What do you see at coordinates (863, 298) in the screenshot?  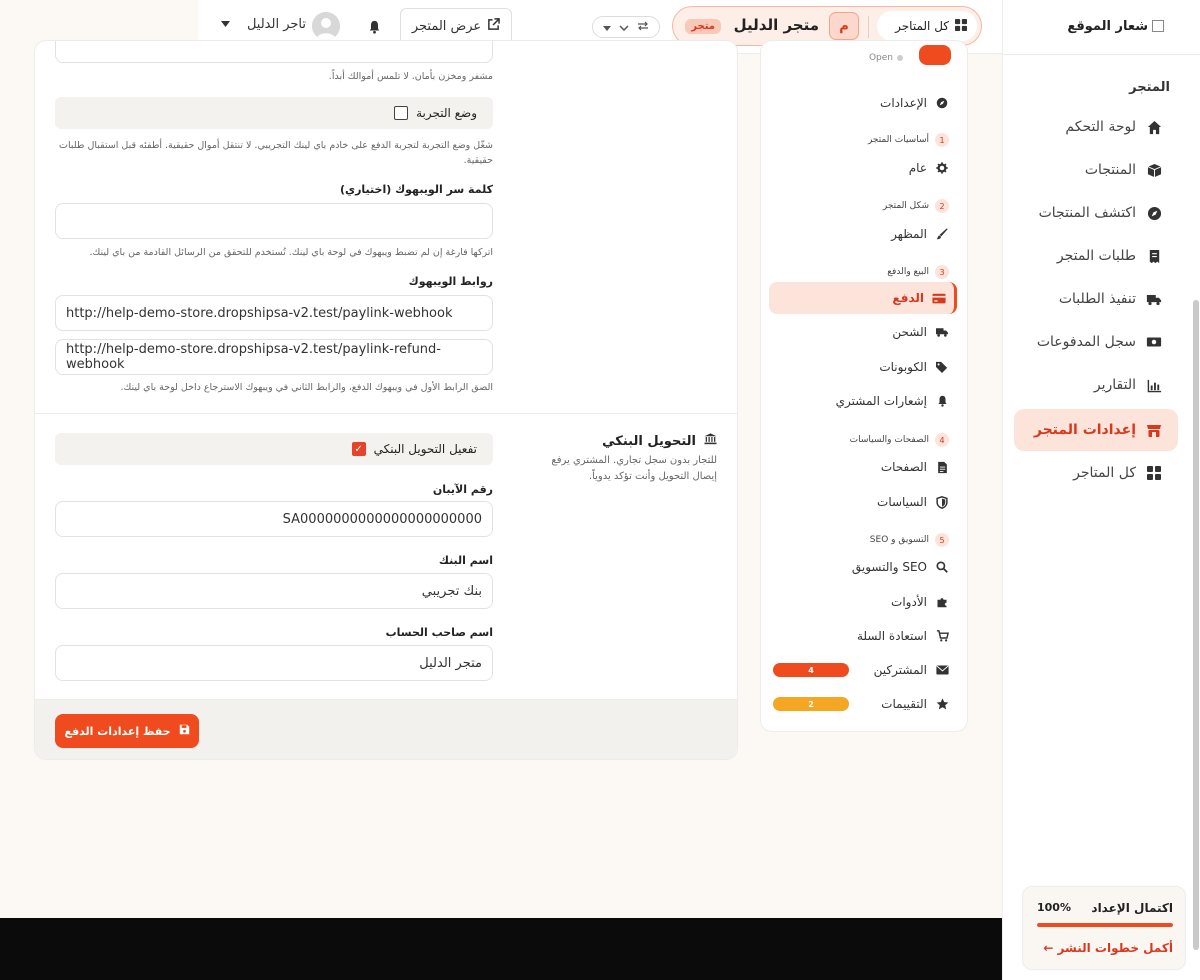 I see `settings-nav-payment: الدفع` at bounding box center [863, 298].